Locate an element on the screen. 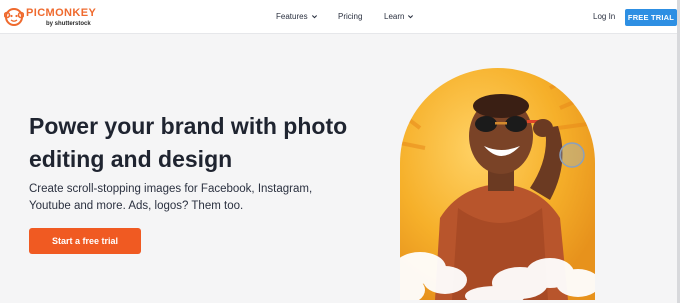  nav-features: Features is located at coordinates (297, 16).